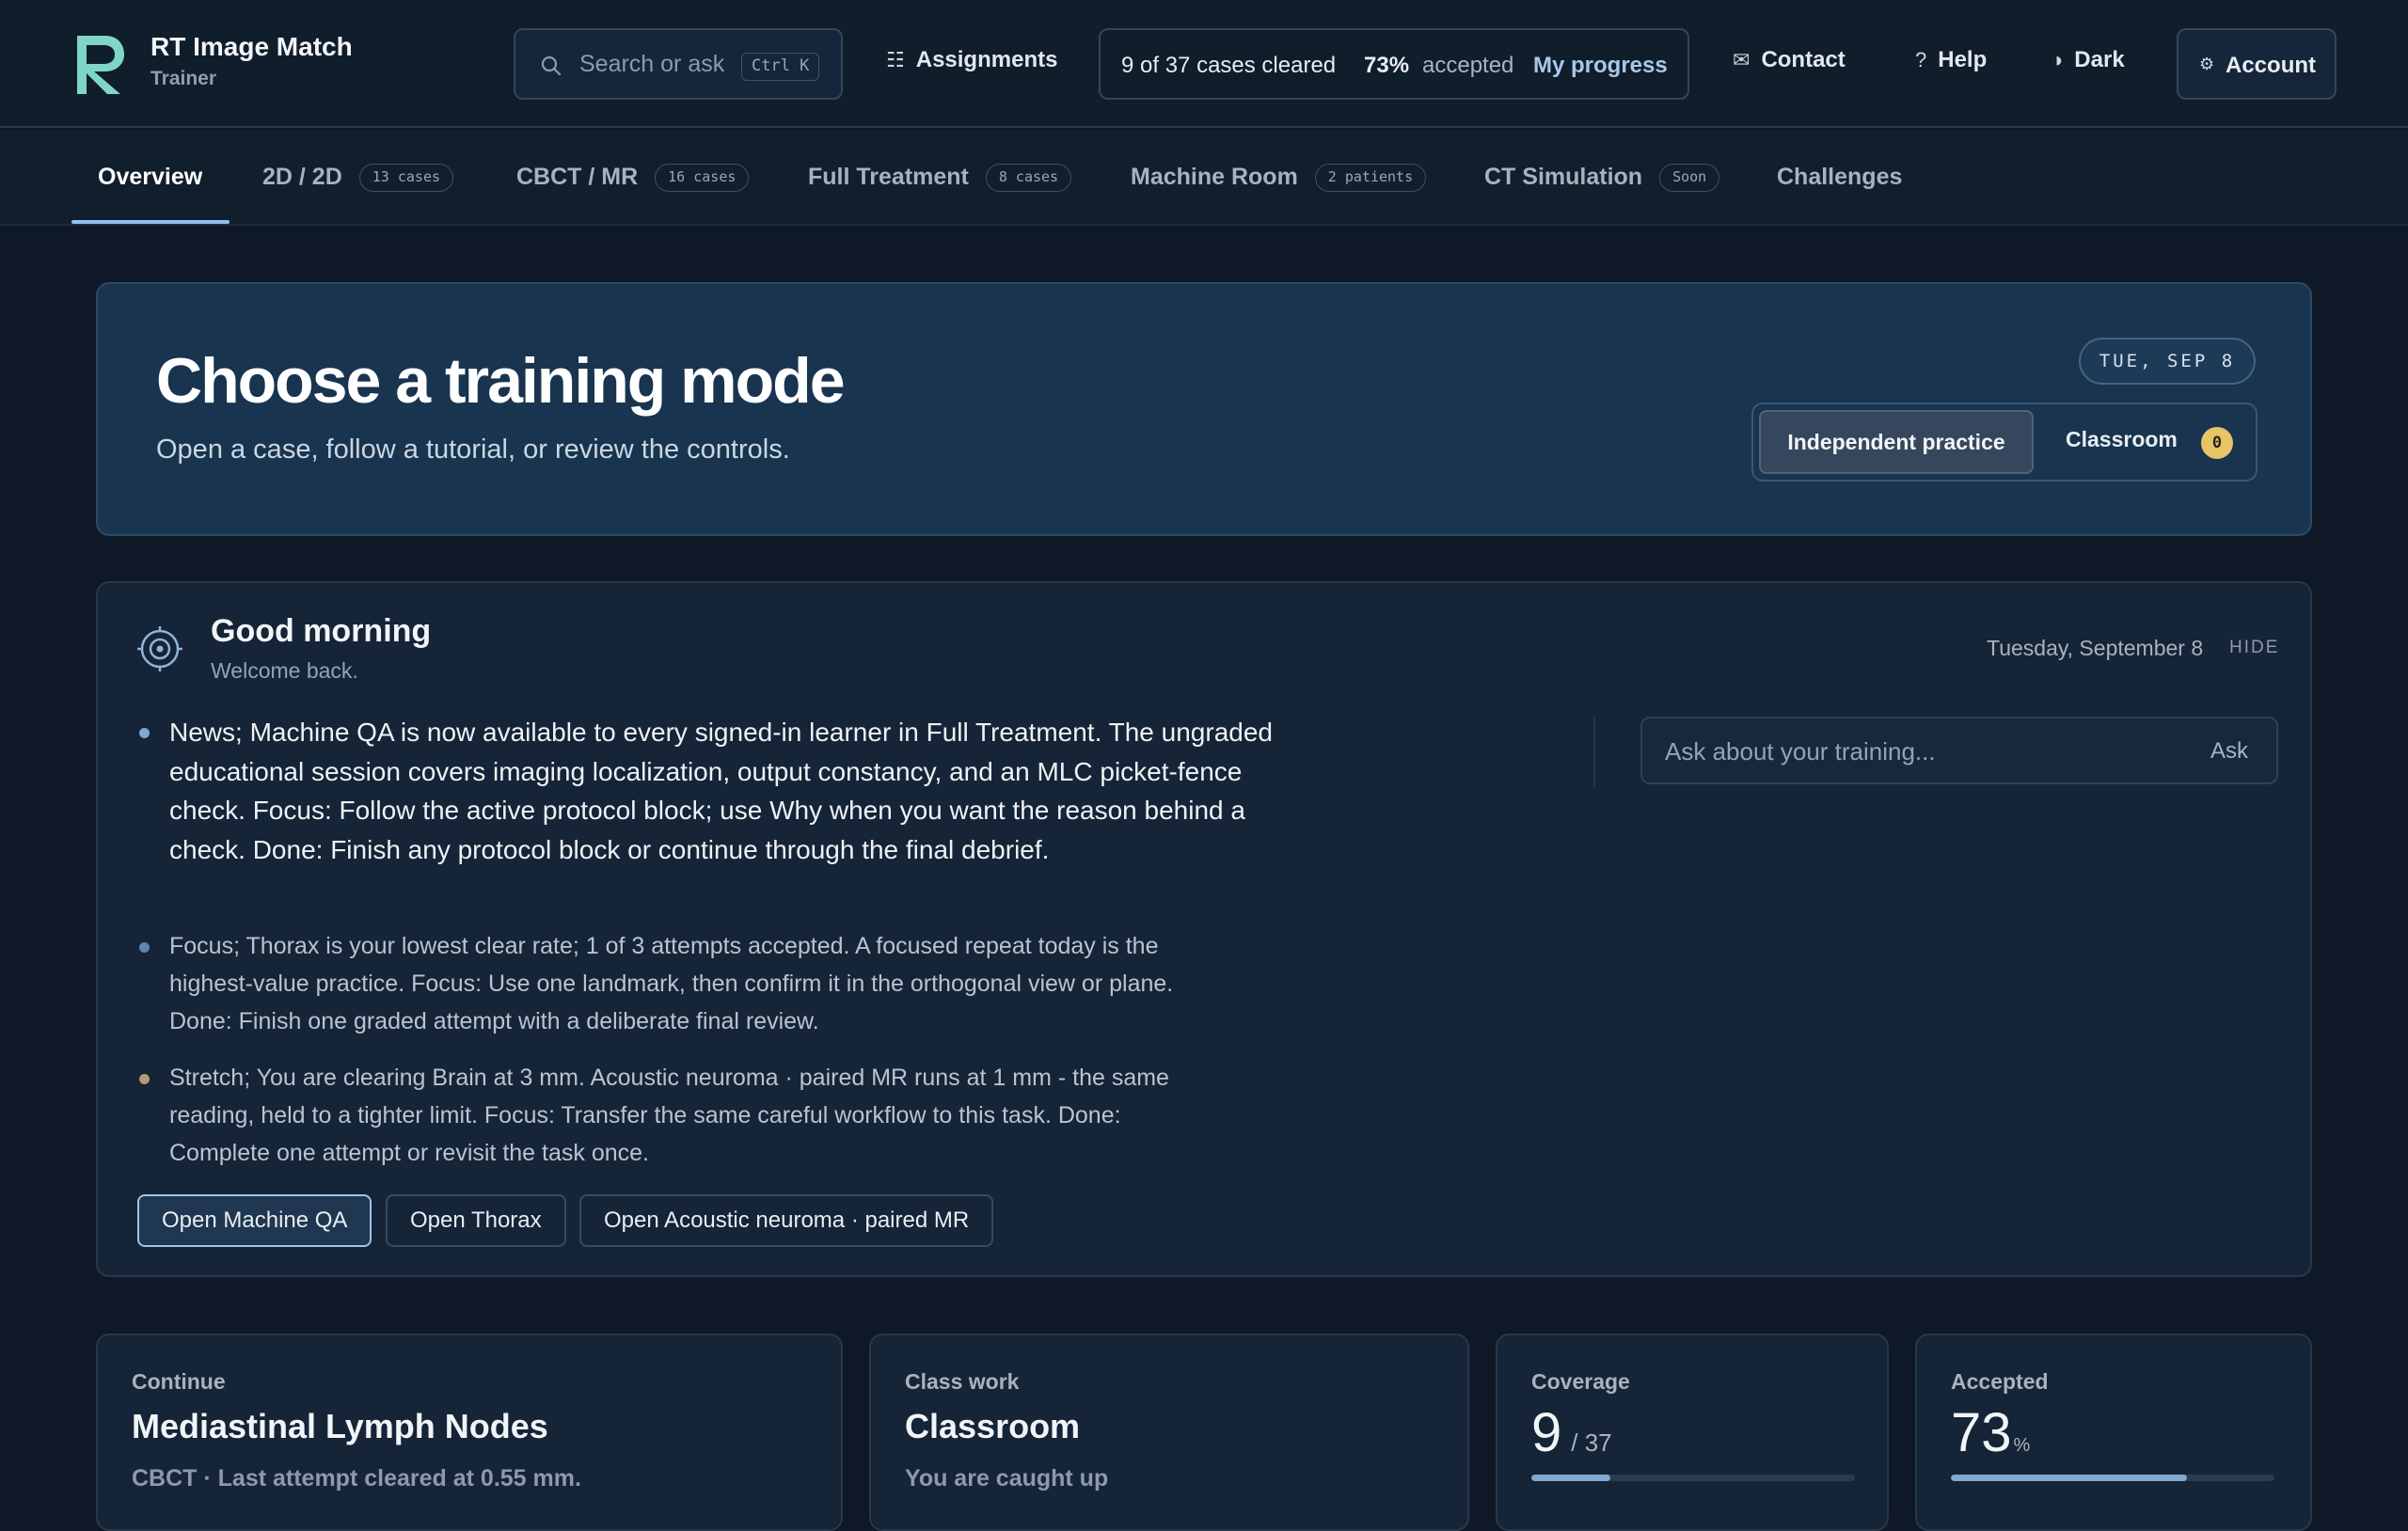 The image size is (2408, 1531). I want to click on open-thorax-button: Open Thorax, so click(476, 1220).